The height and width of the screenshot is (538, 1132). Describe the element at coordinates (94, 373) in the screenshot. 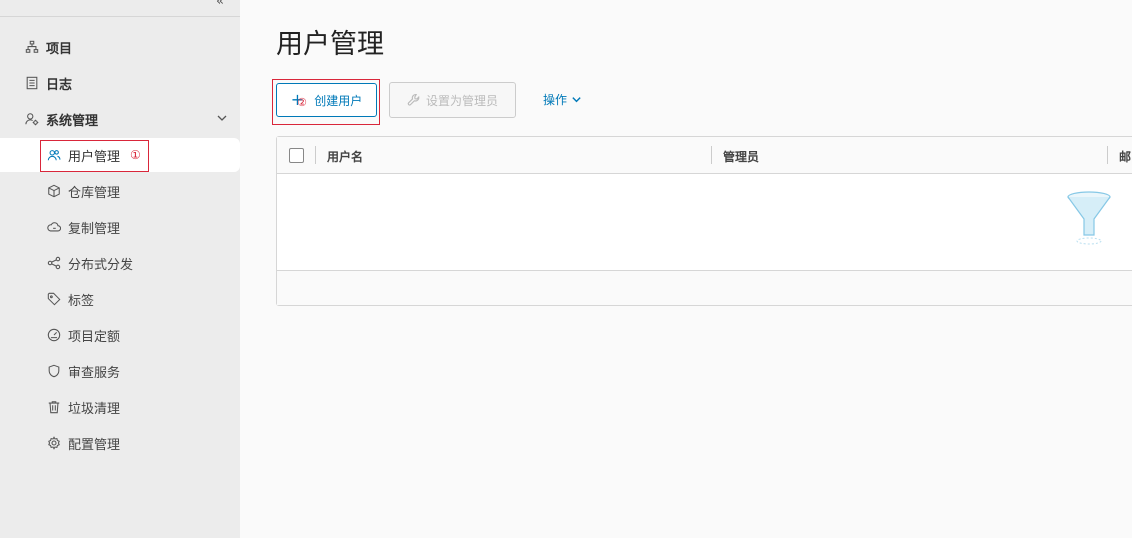

I see `sidebar-item-label: 审查服务` at that location.